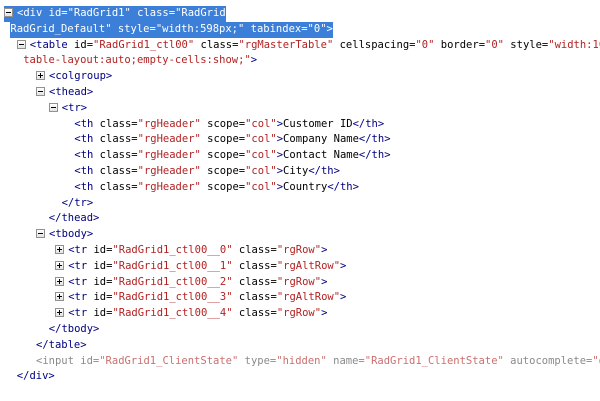  What do you see at coordinates (71, 92) in the screenshot?
I see `markup-token: <thead>` at bounding box center [71, 92].